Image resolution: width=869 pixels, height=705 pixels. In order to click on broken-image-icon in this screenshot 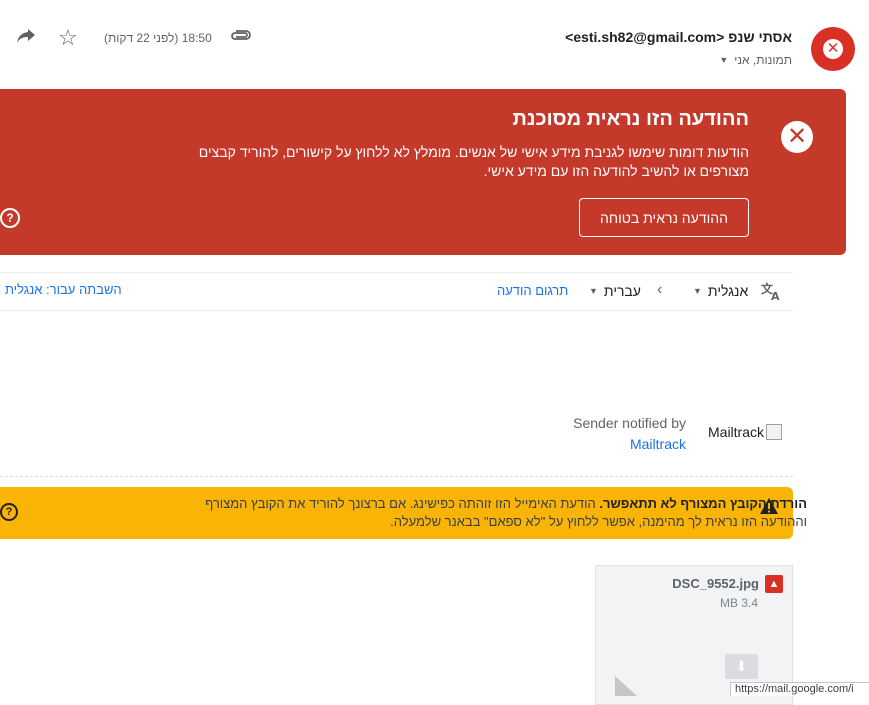, I will do `click(774, 432)`.